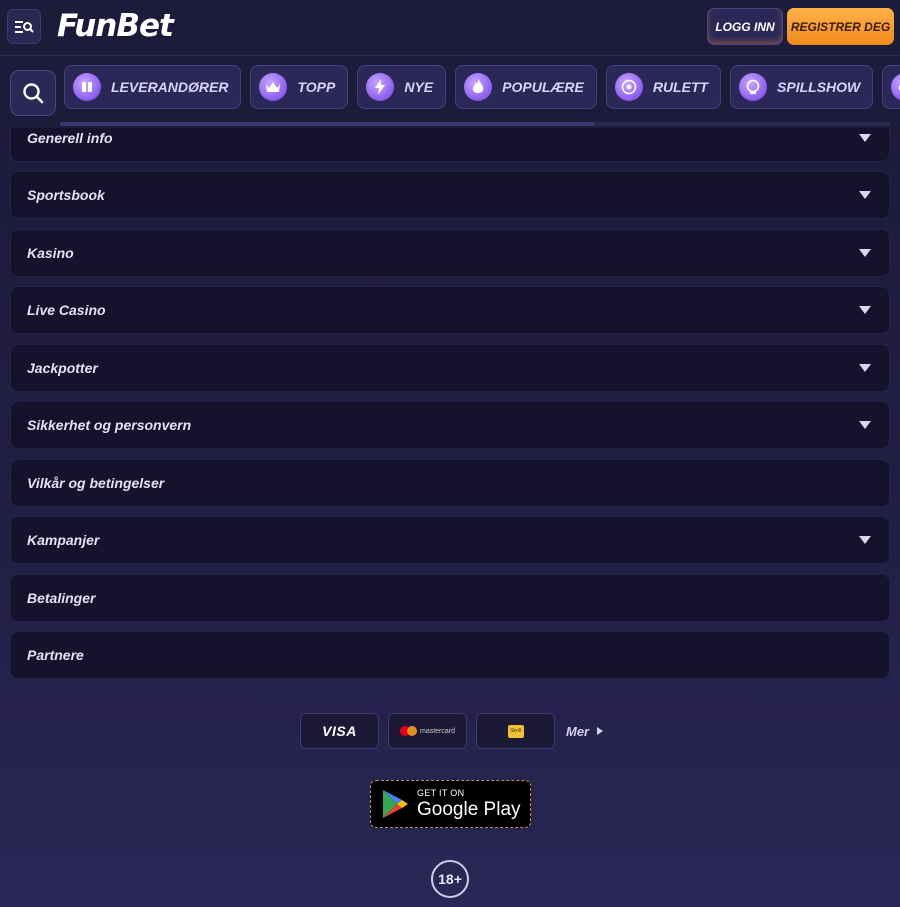  What do you see at coordinates (578, 731) in the screenshot?
I see `more-label: Mer` at bounding box center [578, 731].